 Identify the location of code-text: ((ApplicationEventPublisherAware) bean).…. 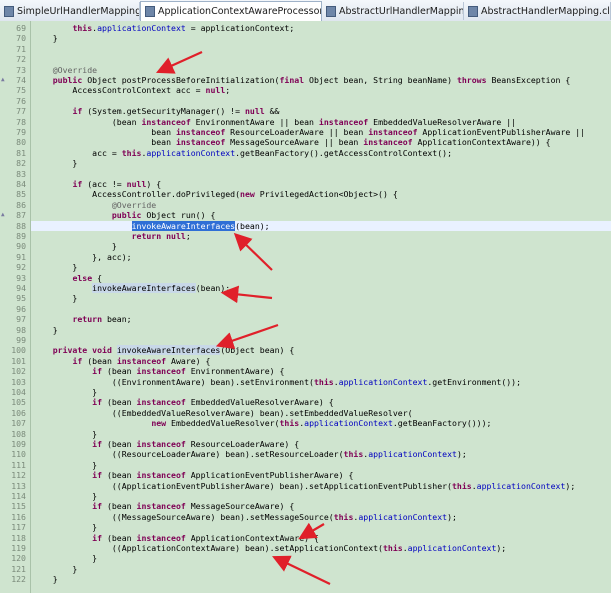
(304, 485).